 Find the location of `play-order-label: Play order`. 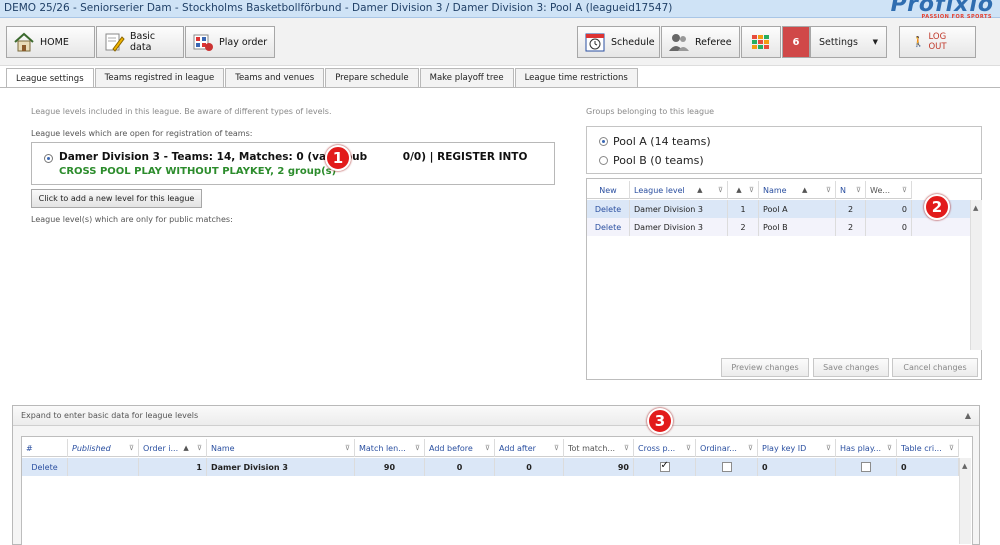

play-order-label: Play order is located at coordinates (243, 42).